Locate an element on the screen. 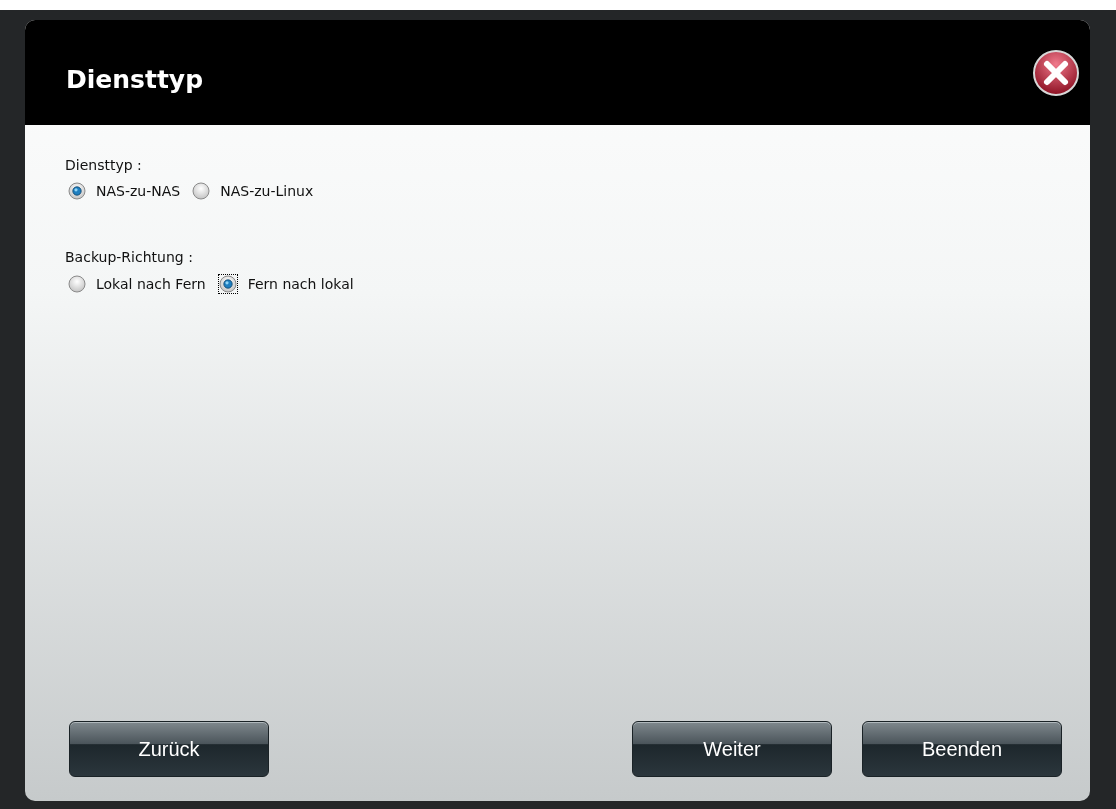 The image size is (1116, 809). radio-label: Fern nach lokal is located at coordinates (300, 284).